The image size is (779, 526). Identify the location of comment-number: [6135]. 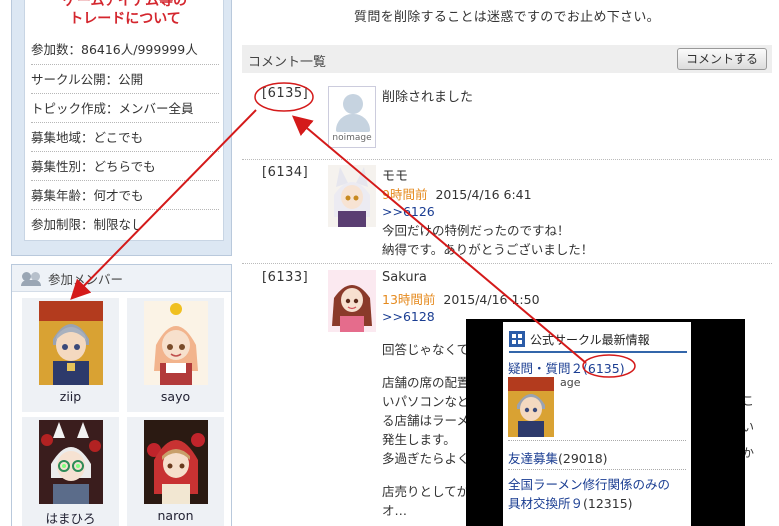
(285, 93).